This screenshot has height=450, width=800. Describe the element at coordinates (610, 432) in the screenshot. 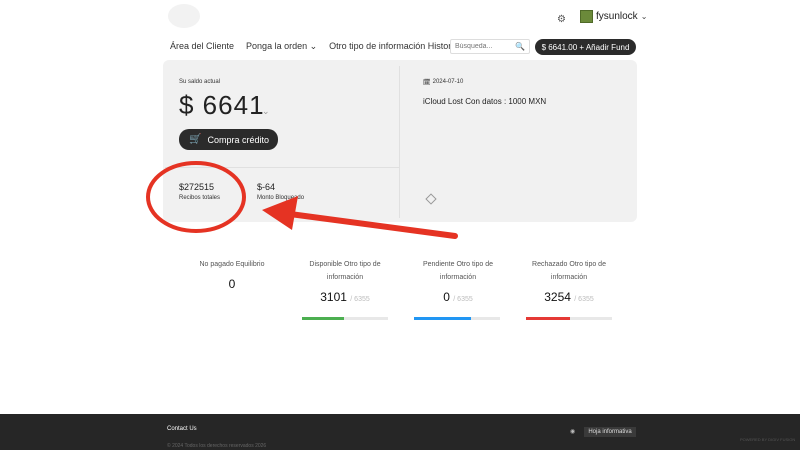

I see `newsletter-button: Hoja informativa` at that location.